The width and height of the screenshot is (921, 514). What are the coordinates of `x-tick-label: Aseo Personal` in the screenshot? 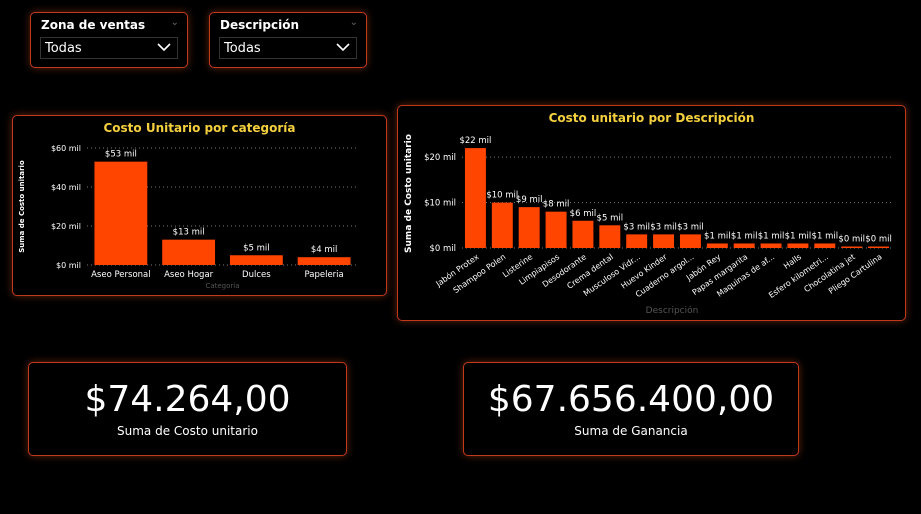 It's located at (121, 275).